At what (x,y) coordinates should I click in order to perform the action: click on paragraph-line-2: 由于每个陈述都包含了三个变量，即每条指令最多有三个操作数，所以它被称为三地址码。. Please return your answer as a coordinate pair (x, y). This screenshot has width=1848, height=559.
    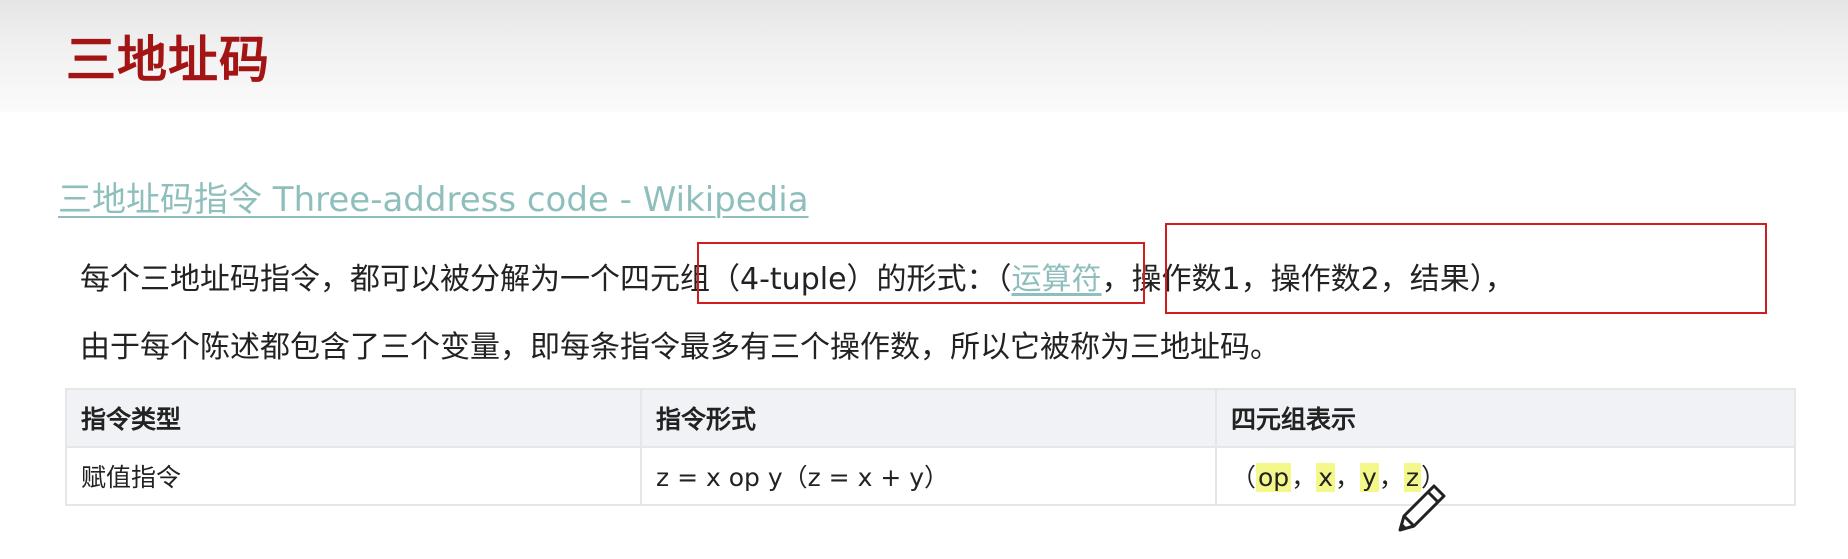
    Looking at the image, I should click on (680, 347).